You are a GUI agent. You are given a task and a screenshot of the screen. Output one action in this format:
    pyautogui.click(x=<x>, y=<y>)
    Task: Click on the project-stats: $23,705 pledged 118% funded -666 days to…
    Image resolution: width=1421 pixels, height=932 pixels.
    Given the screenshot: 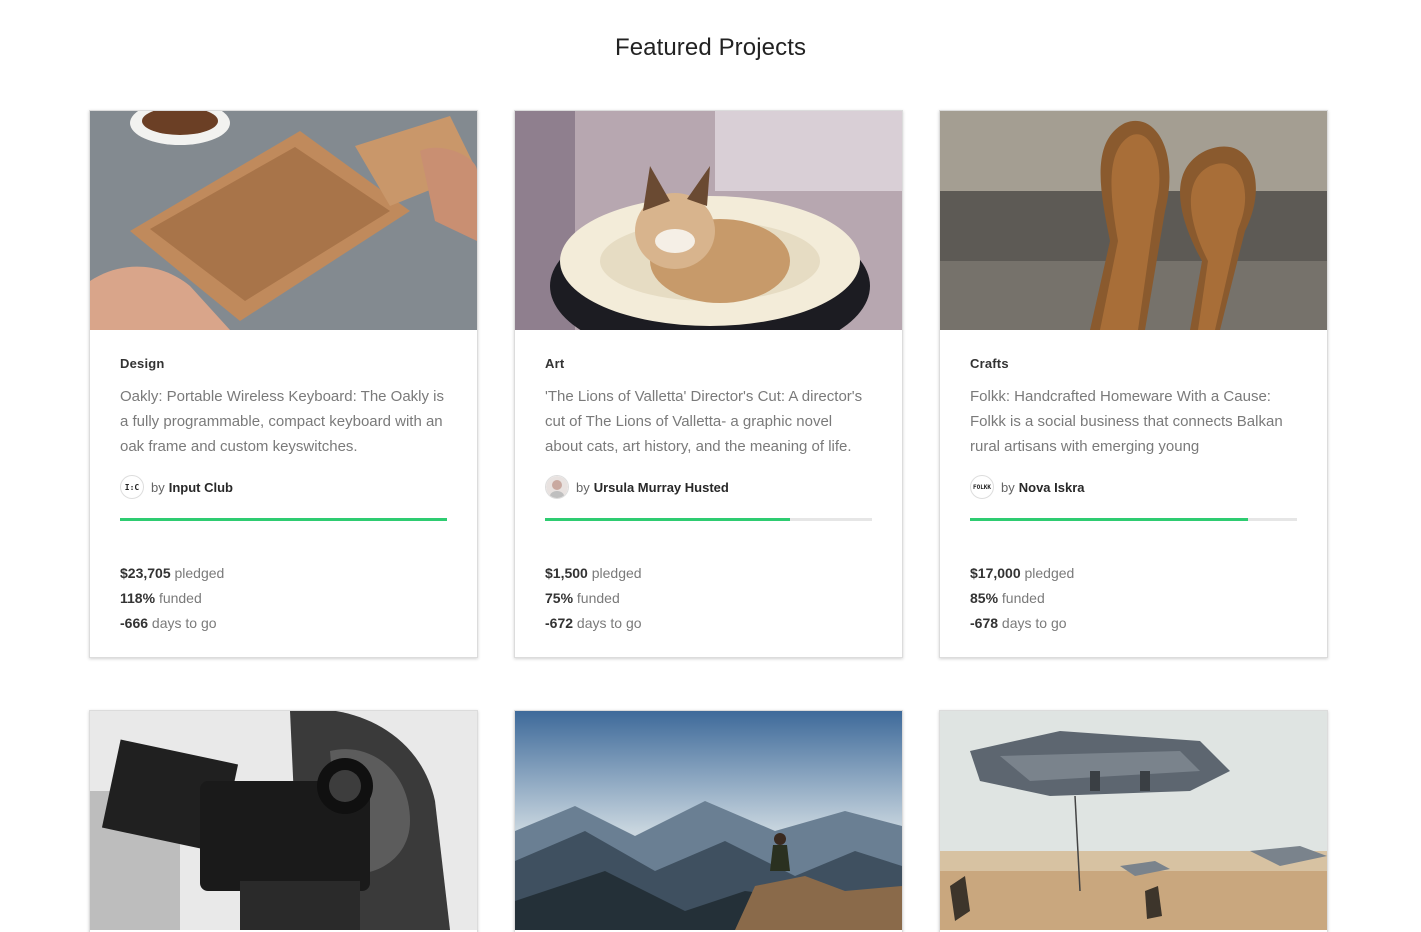 What is the action you would take?
    pyautogui.click(x=283, y=598)
    